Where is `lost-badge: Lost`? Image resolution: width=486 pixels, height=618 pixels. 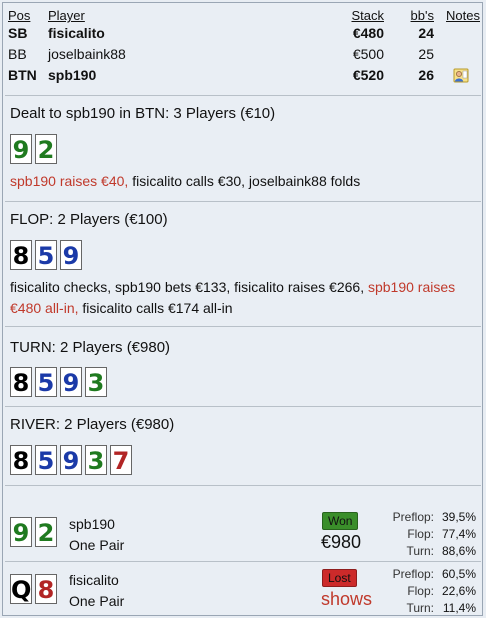
lost-badge: Lost is located at coordinates (339, 578).